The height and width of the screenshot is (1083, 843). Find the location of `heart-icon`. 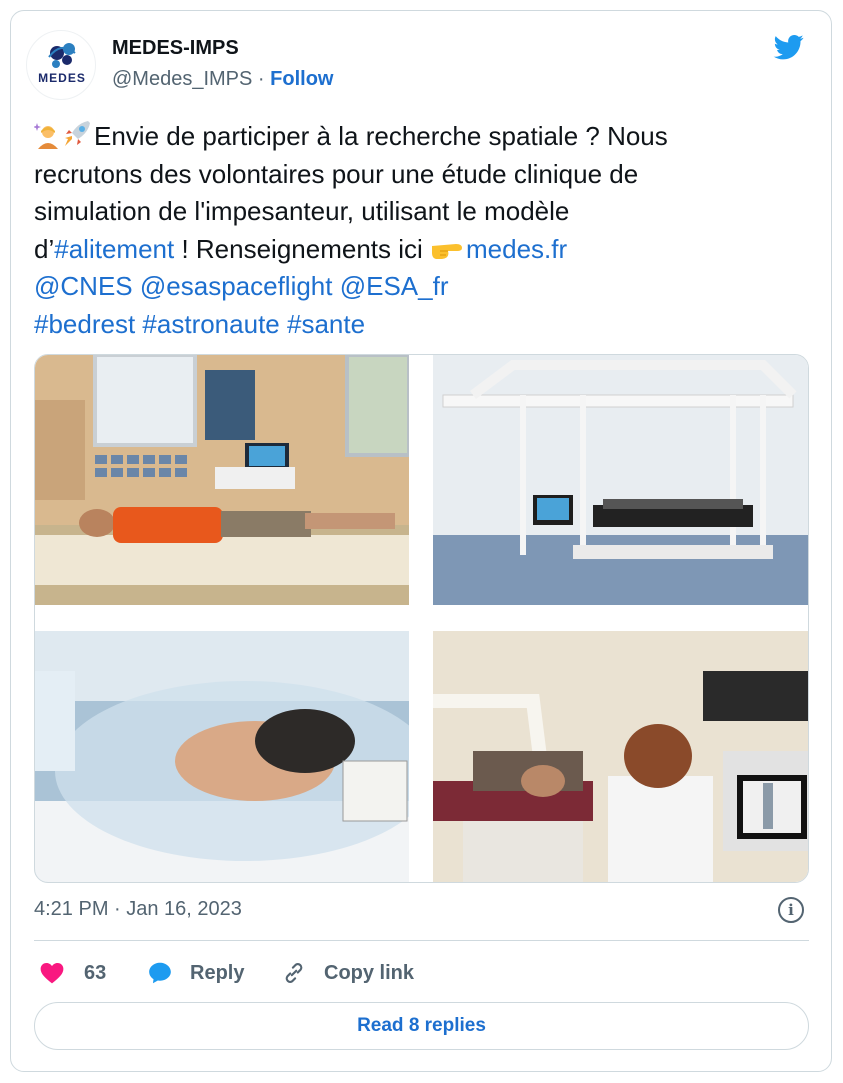

heart-icon is located at coordinates (52, 973).